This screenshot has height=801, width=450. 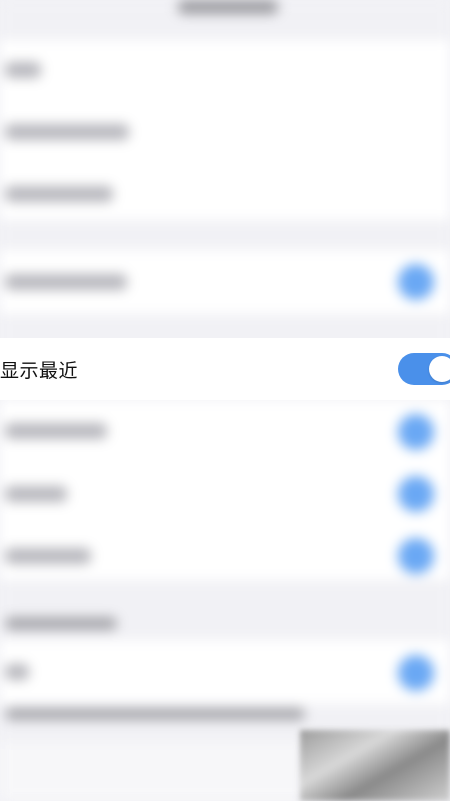 What do you see at coordinates (228, 7) in the screenshot?
I see `blurred-header-title` at bounding box center [228, 7].